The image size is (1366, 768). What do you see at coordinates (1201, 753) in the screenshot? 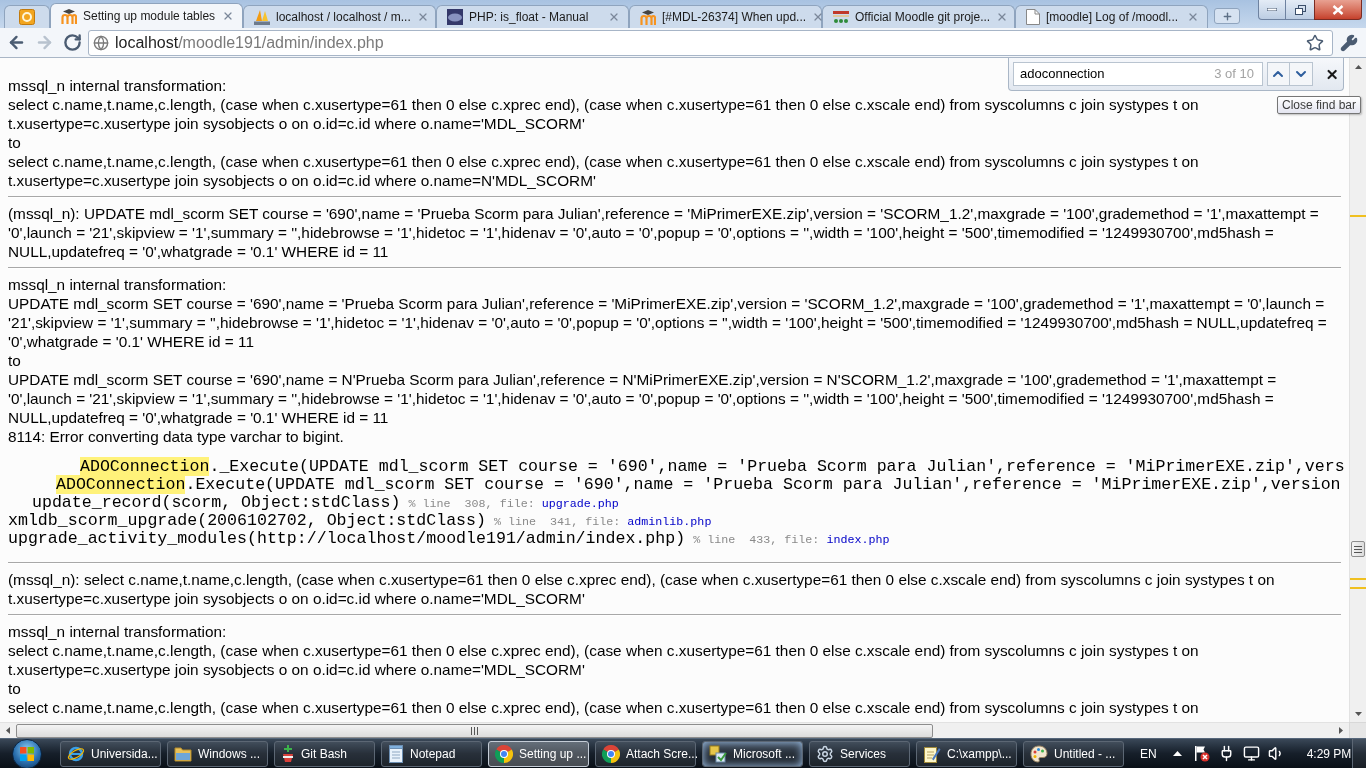
I see `flag-warning-icon` at bounding box center [1201, 753].